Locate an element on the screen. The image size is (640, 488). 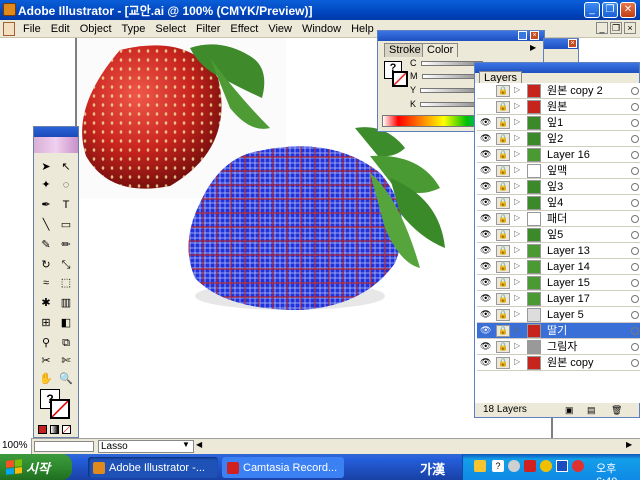
artboard-nav-field is located at coordinates (64, 446).